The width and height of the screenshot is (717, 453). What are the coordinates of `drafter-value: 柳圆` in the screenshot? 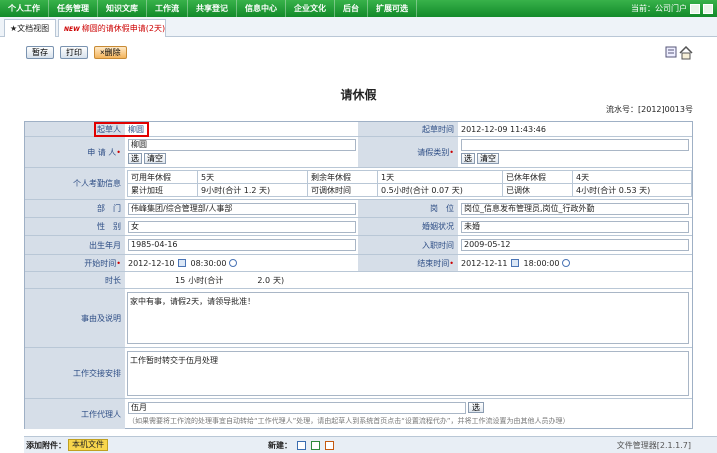 It's located at (136, 129).